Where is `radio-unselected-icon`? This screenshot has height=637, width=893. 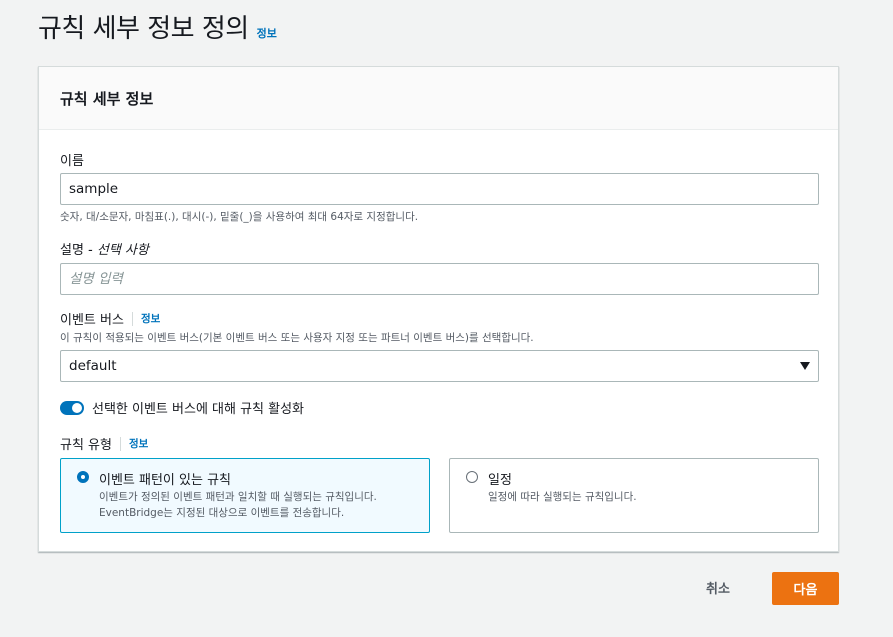
radio-unselected-icon is located at coordinates (472, 477).